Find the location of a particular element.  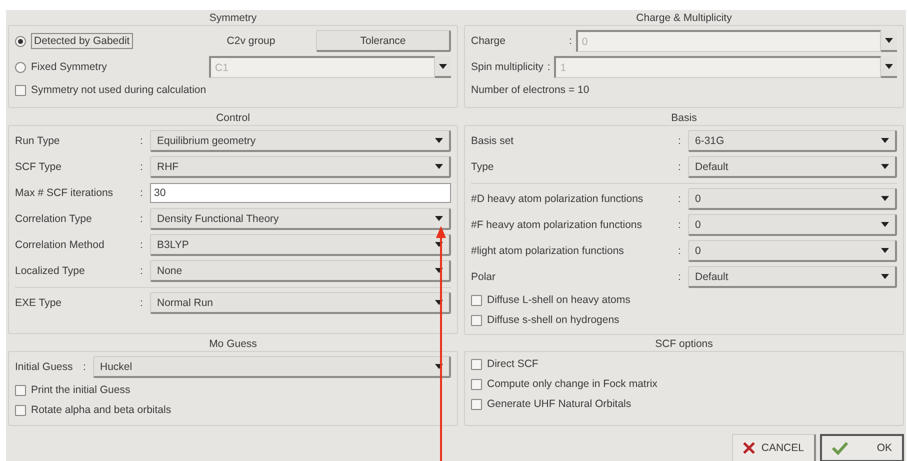

checkbox-label: Direct SCF is located at coordinates (512, 364).